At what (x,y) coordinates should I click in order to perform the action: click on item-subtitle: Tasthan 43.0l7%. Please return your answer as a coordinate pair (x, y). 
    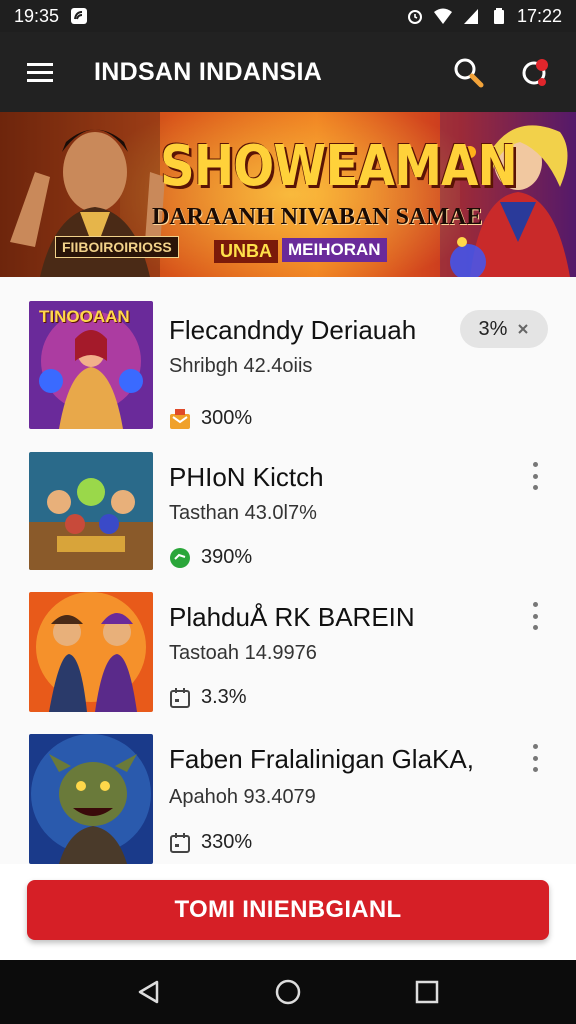
    Looking at the image, I should click on (243, 513).